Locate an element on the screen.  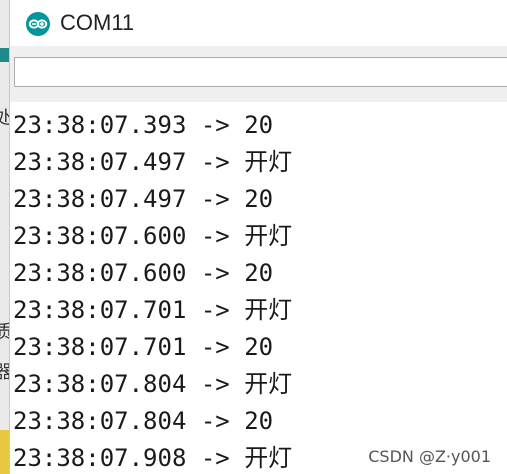
send-bar is located at coordinates (258, 74).